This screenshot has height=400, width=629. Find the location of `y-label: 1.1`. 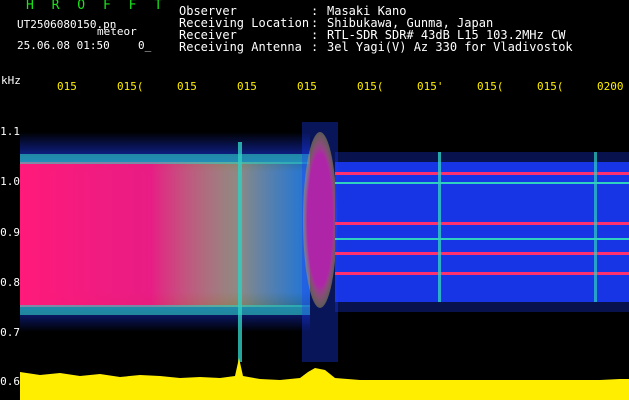

y-label: 1.1 is located at coordinates (10, 131).